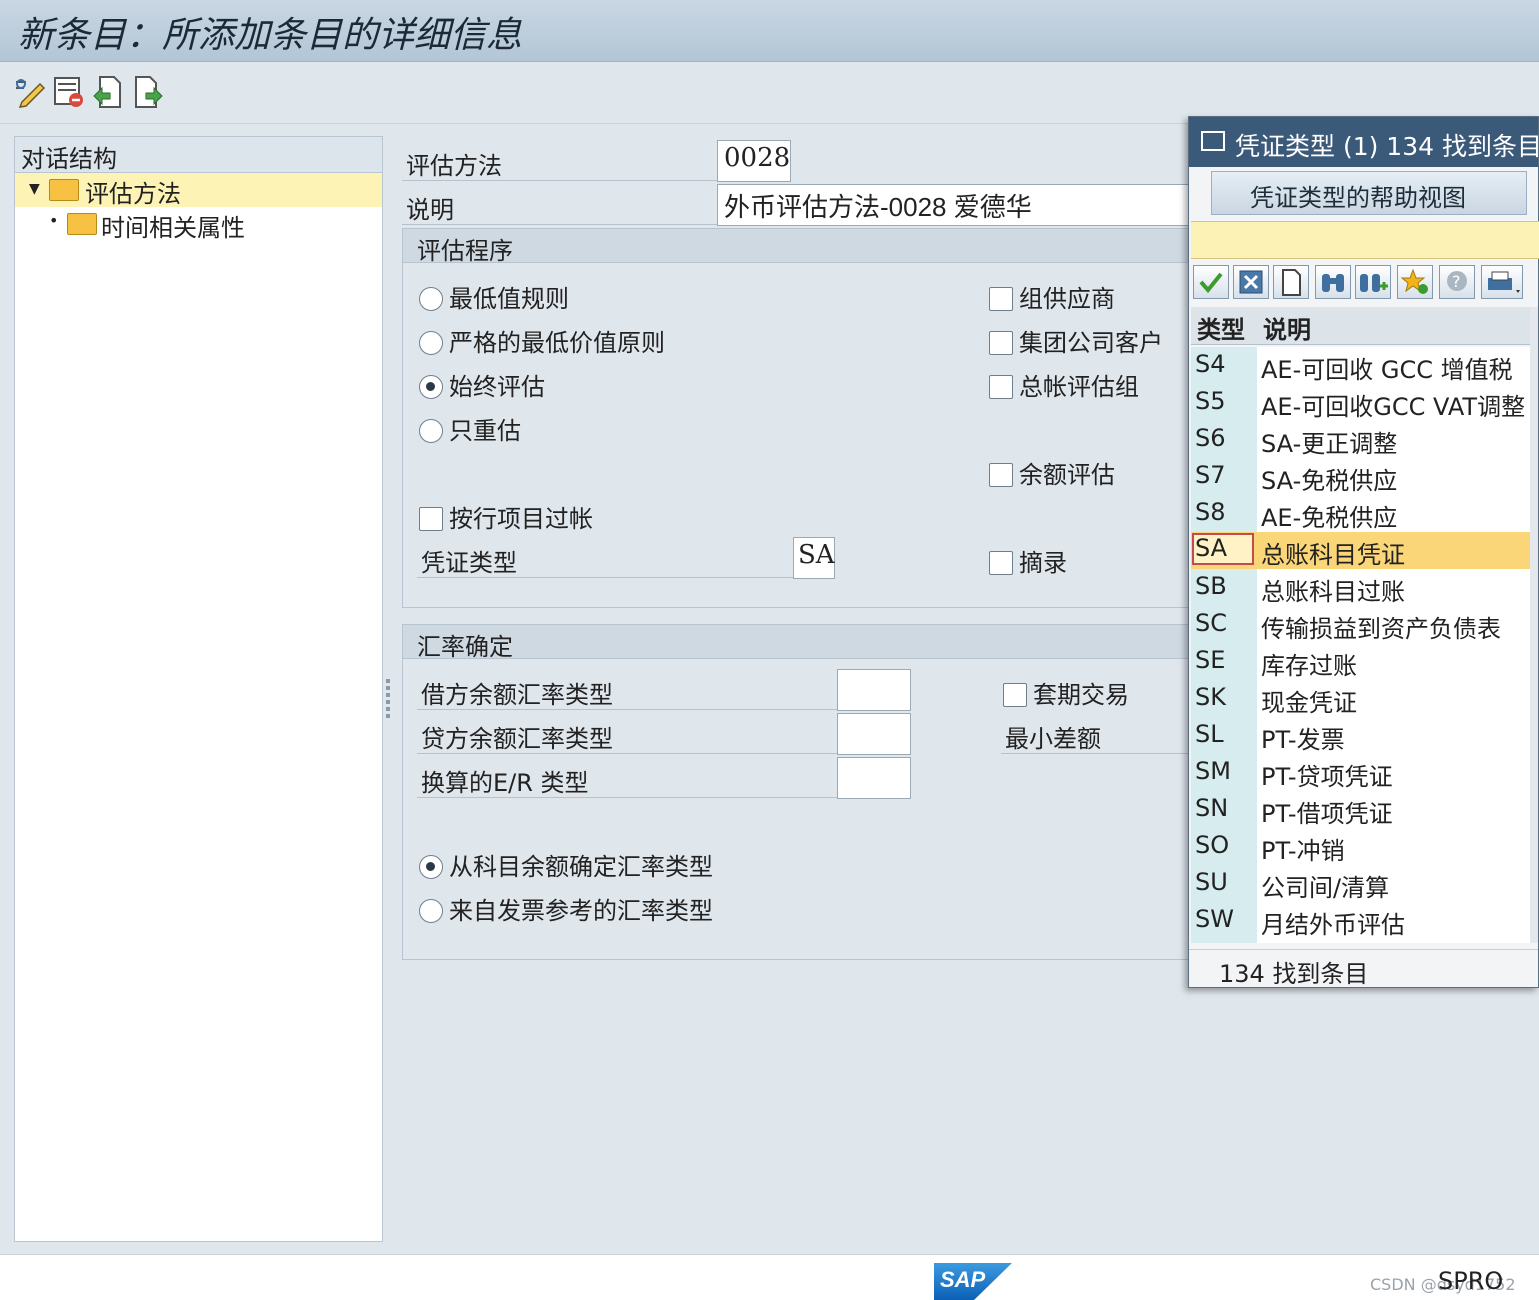 The image size is (1539, 1300). I want to click on debit-rate-type-field, so click(874, 690).